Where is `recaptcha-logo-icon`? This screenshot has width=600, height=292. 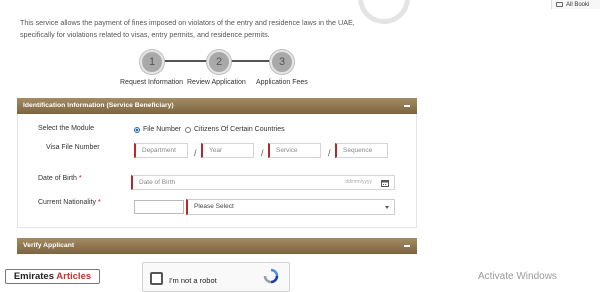
recaptcha-logo-icon is located at coordinates (271, 276).